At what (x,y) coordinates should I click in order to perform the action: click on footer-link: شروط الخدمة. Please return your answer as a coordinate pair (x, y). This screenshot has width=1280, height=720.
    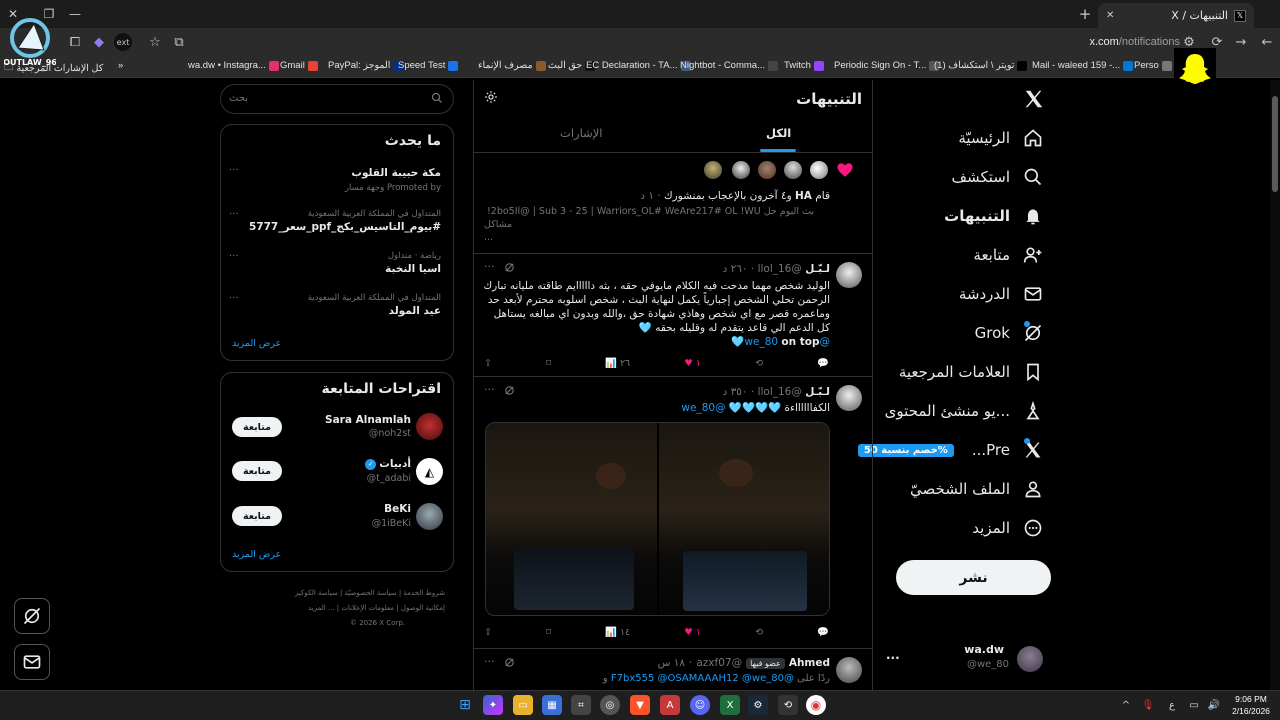
    Looking at the image, I should click on (424, 593).